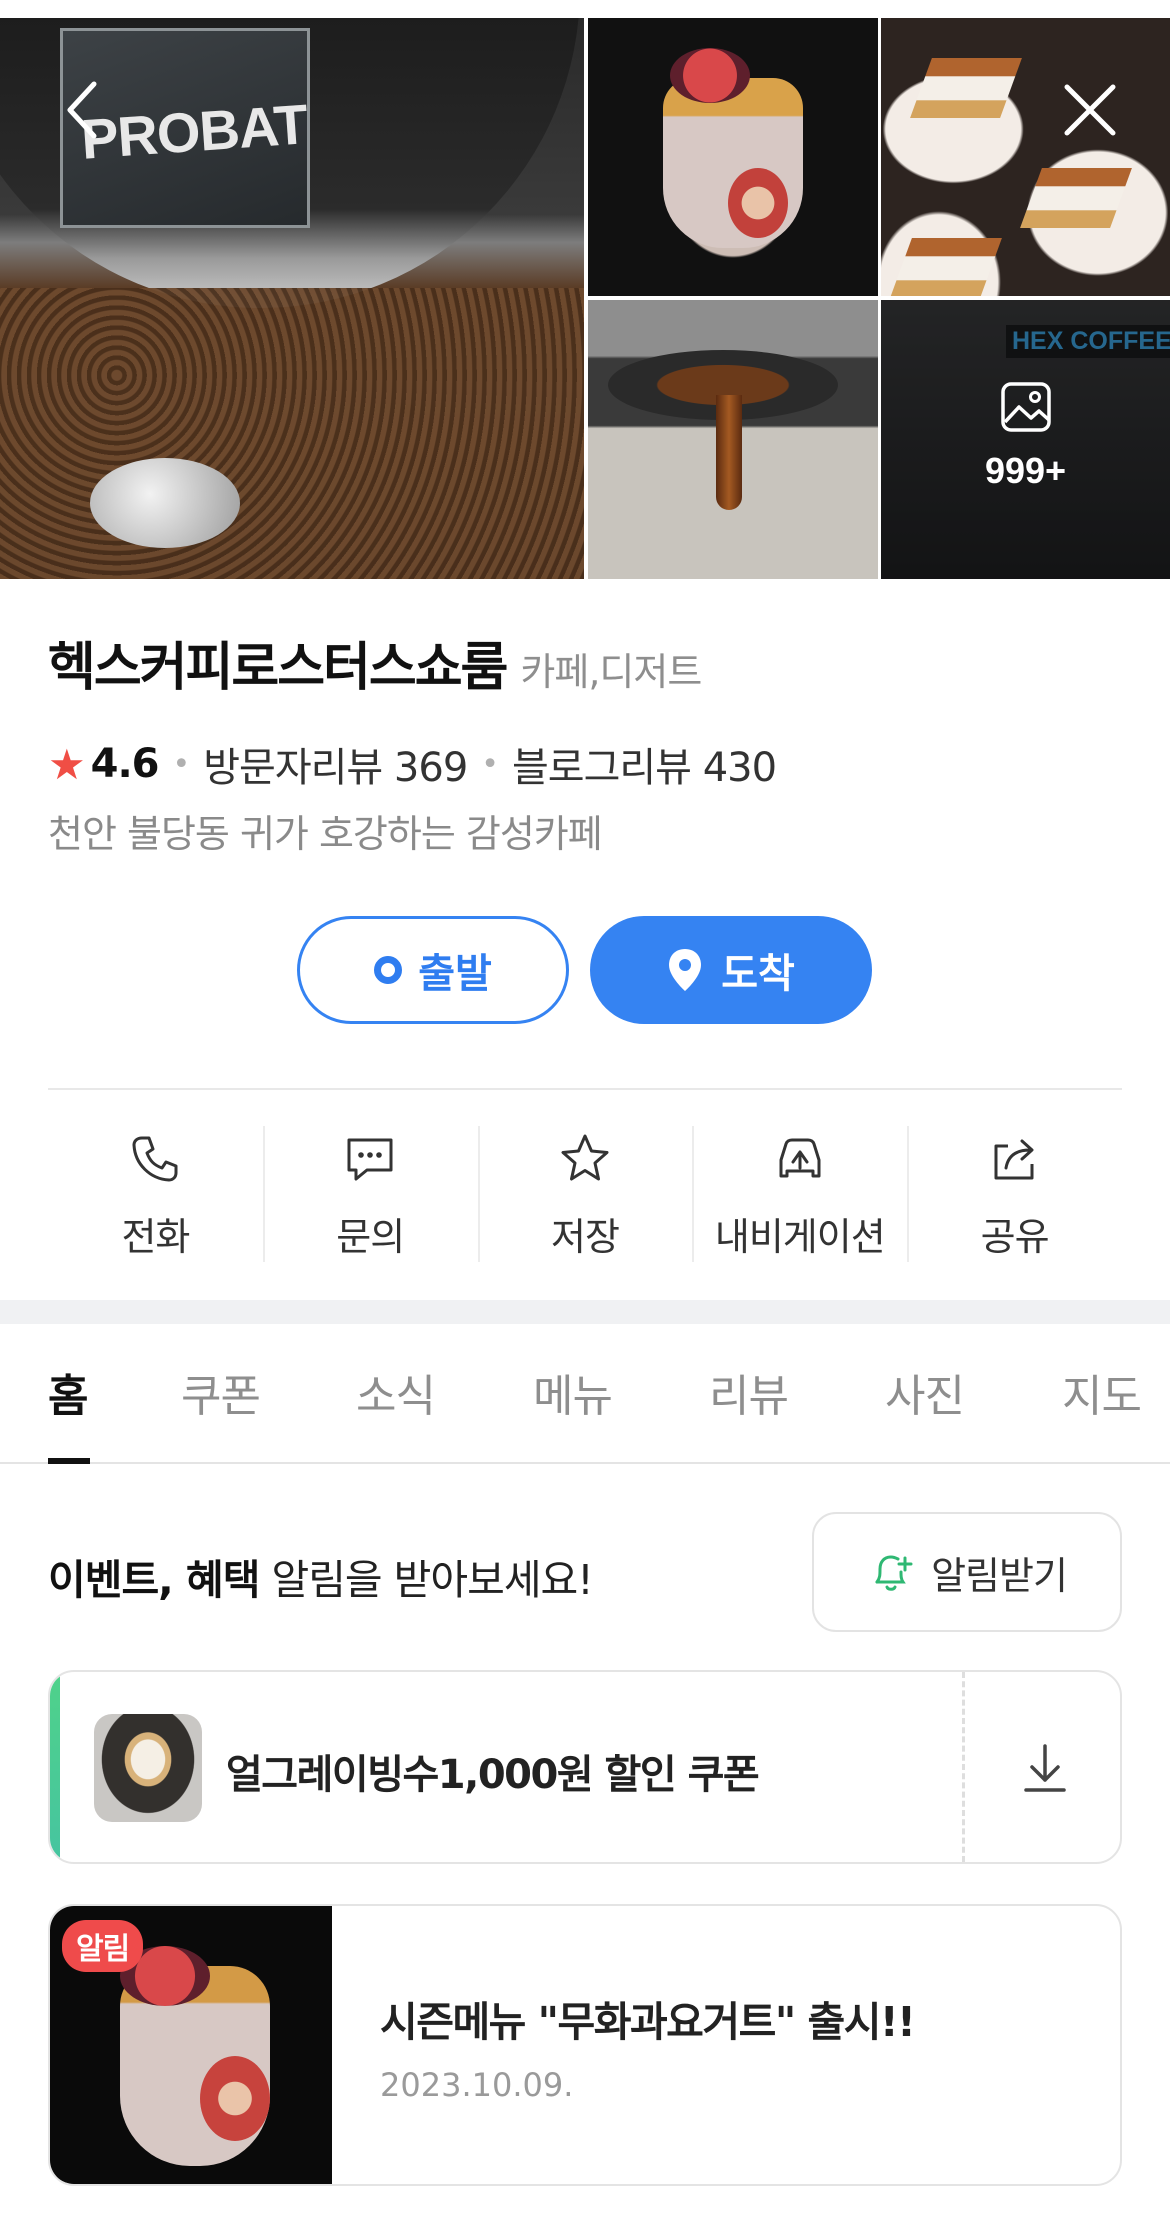 The width and height of the screenshot is (1170, 2220). I want to click on coupon-card: 얼그레이빙수1,000원 할인 쿠폰, so click(585, 1767).